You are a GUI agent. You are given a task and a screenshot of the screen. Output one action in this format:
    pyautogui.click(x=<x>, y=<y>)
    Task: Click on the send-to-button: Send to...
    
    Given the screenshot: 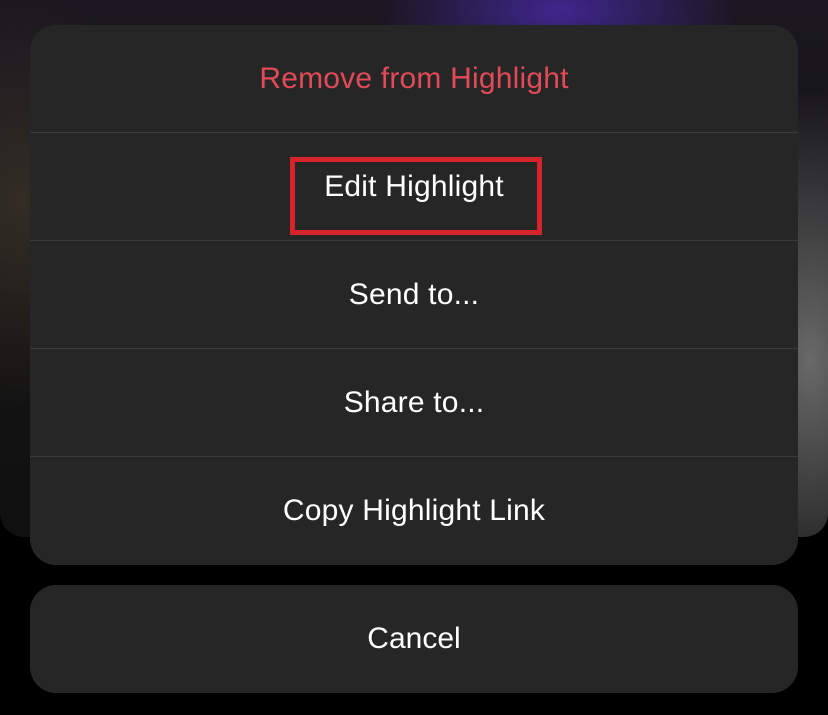 What is the action you would take?
    pyautogui.click(x=414, y=295)
    